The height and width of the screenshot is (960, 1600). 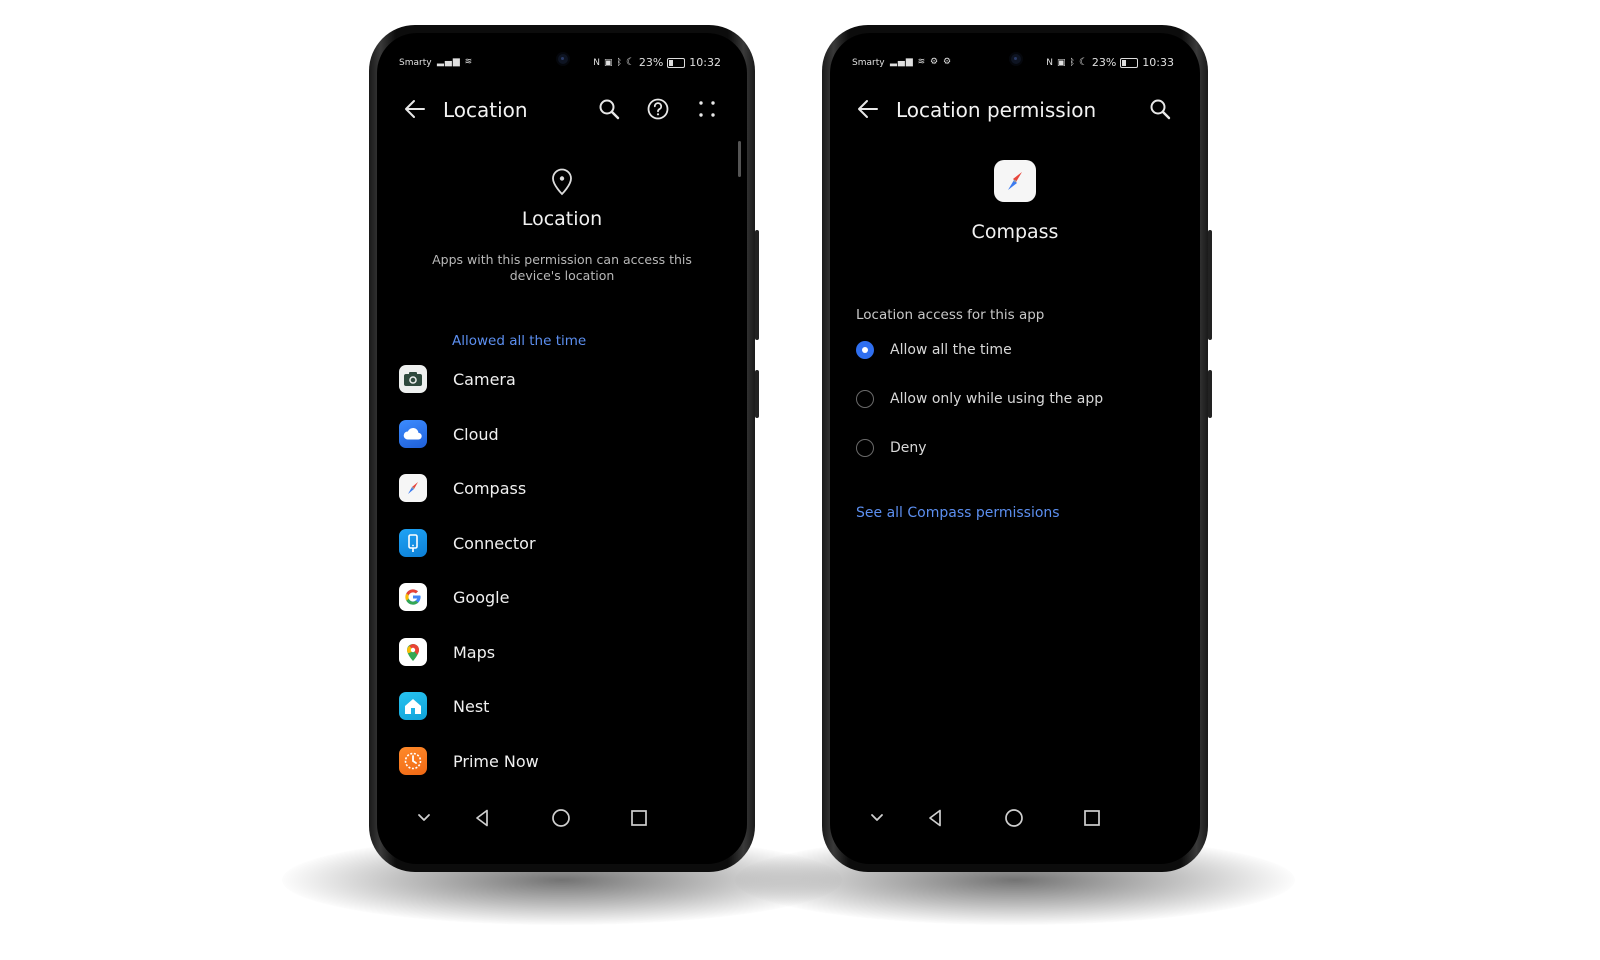 What do you see at coordinates (997, 399) in the screenshot?
I see `option-label: Allow only while using the app` at bounding box center [997, 399].